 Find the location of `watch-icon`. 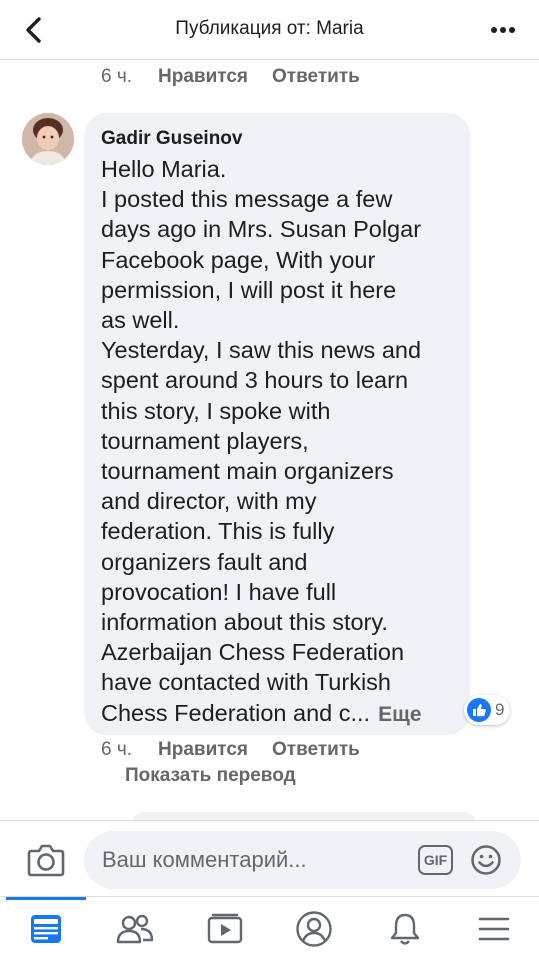

watch-icon is located at coordinates (225, 928).